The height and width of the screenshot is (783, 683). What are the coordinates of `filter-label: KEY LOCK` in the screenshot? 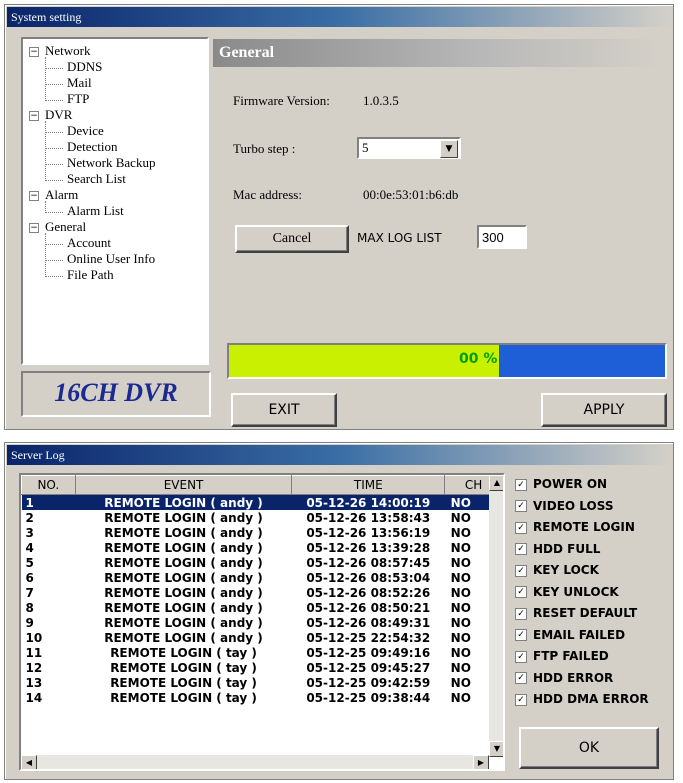 It's located at (566, 570).